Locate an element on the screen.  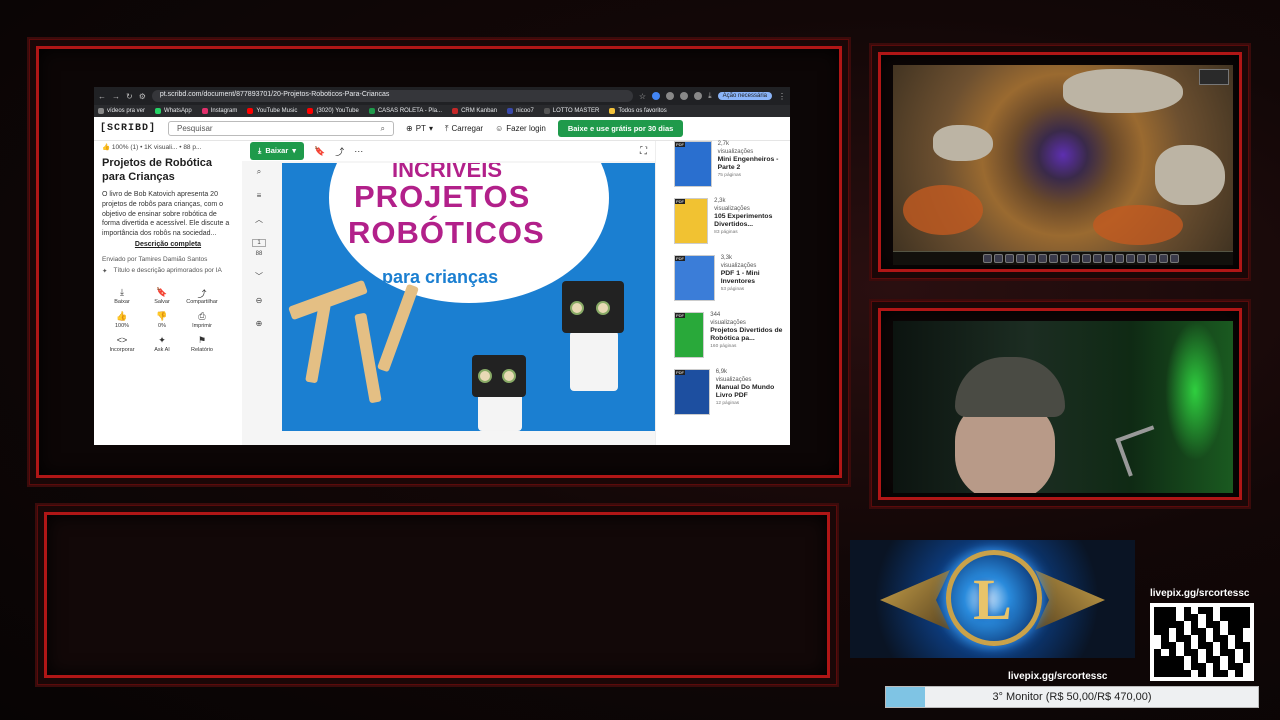
chevron-down-icon: ﹀ is located at coordinates (259, 276).